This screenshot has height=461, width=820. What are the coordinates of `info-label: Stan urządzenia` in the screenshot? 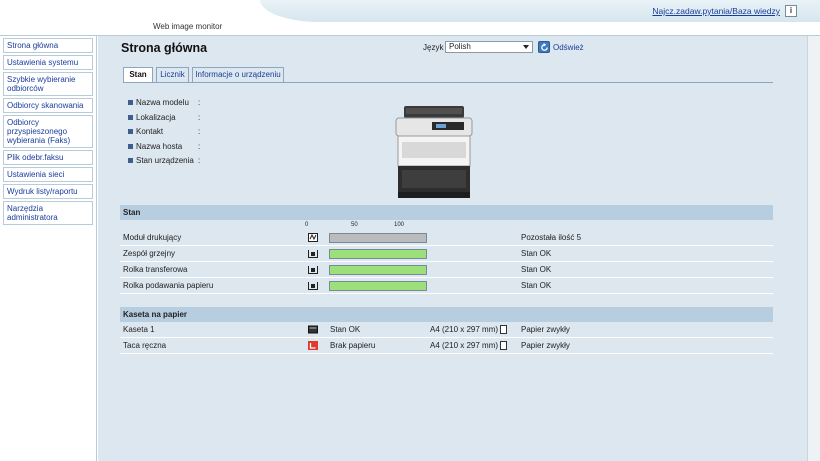 It's located at (165, 160).